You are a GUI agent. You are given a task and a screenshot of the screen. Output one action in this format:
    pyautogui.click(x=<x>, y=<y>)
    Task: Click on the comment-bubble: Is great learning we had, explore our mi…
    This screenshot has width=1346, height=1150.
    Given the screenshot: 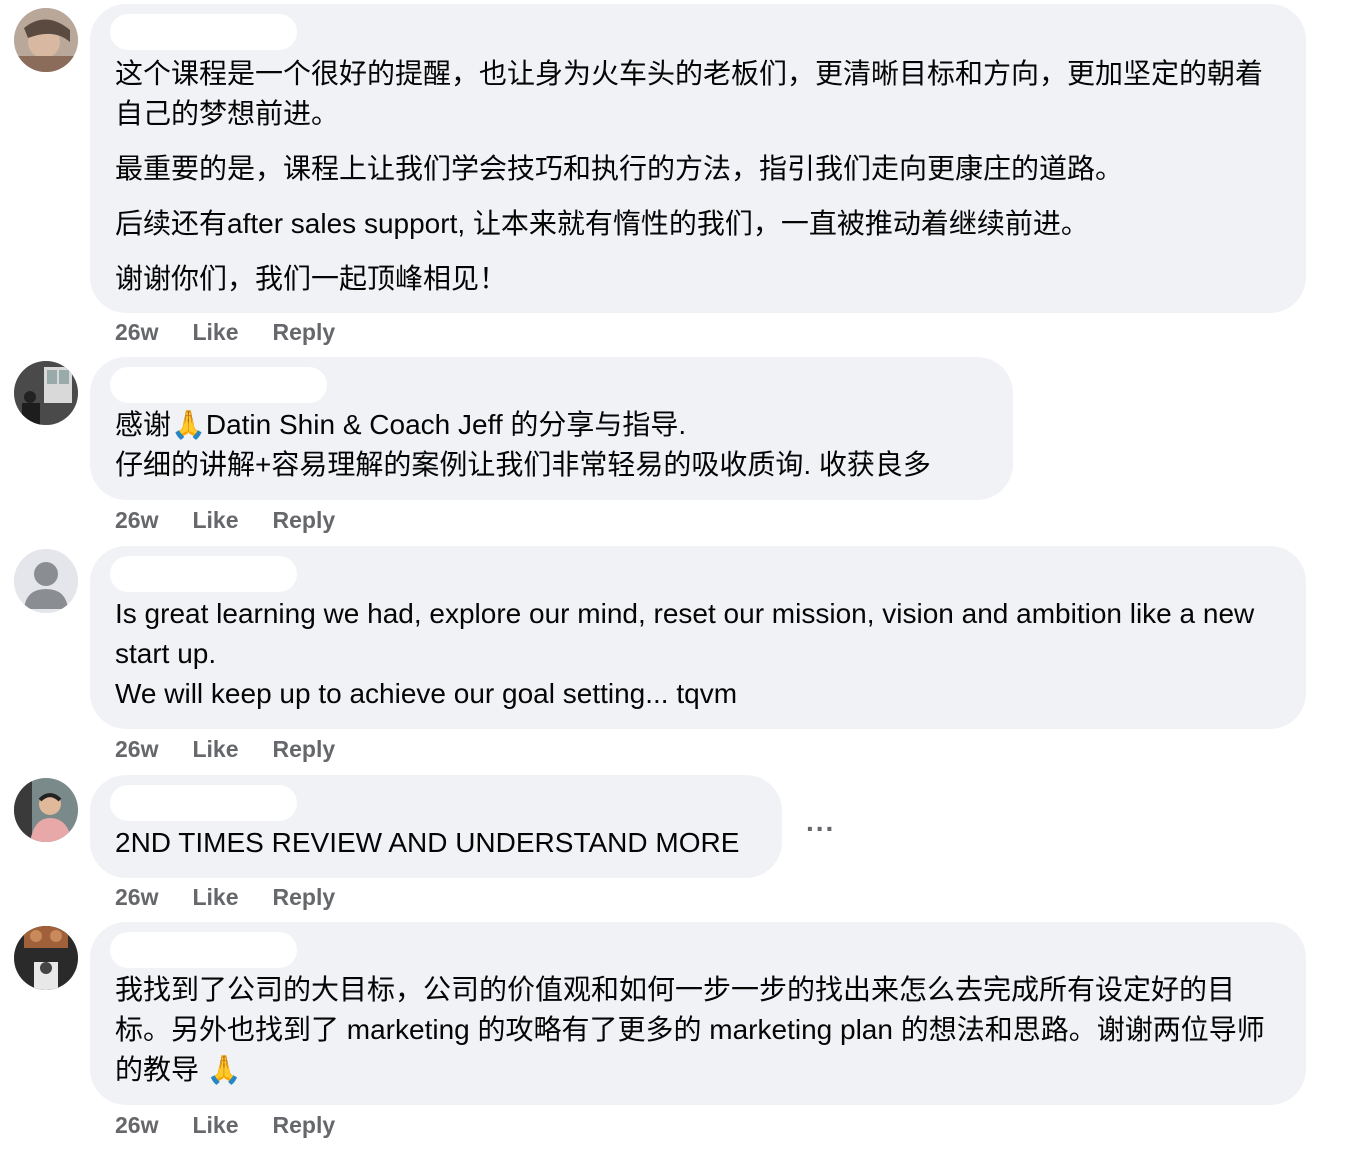 What is the action you would take?
    pyautogui.click(x=698, y=637)
    